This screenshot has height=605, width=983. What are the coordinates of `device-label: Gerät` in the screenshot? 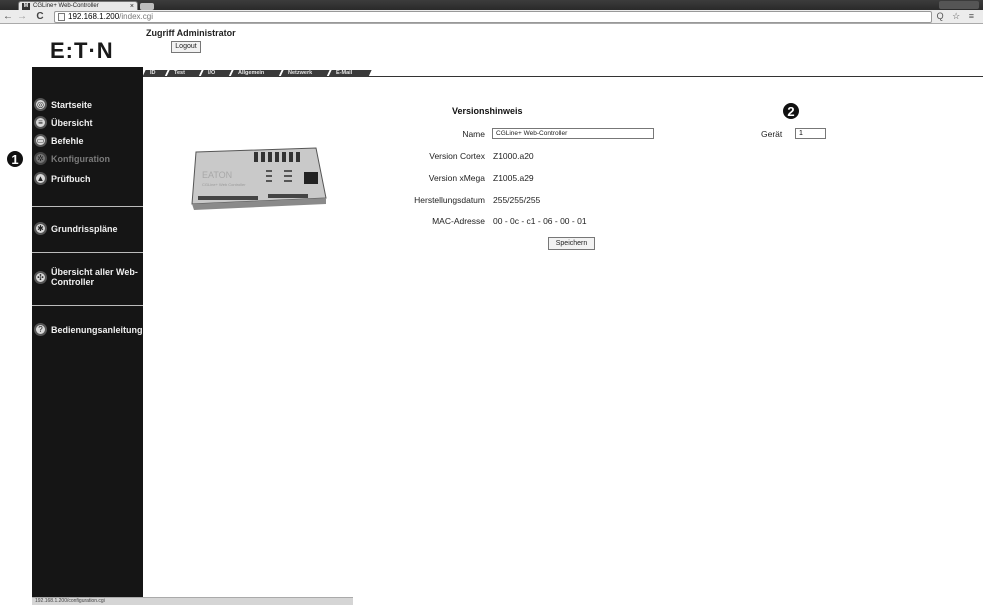 It's located at (772, 134).